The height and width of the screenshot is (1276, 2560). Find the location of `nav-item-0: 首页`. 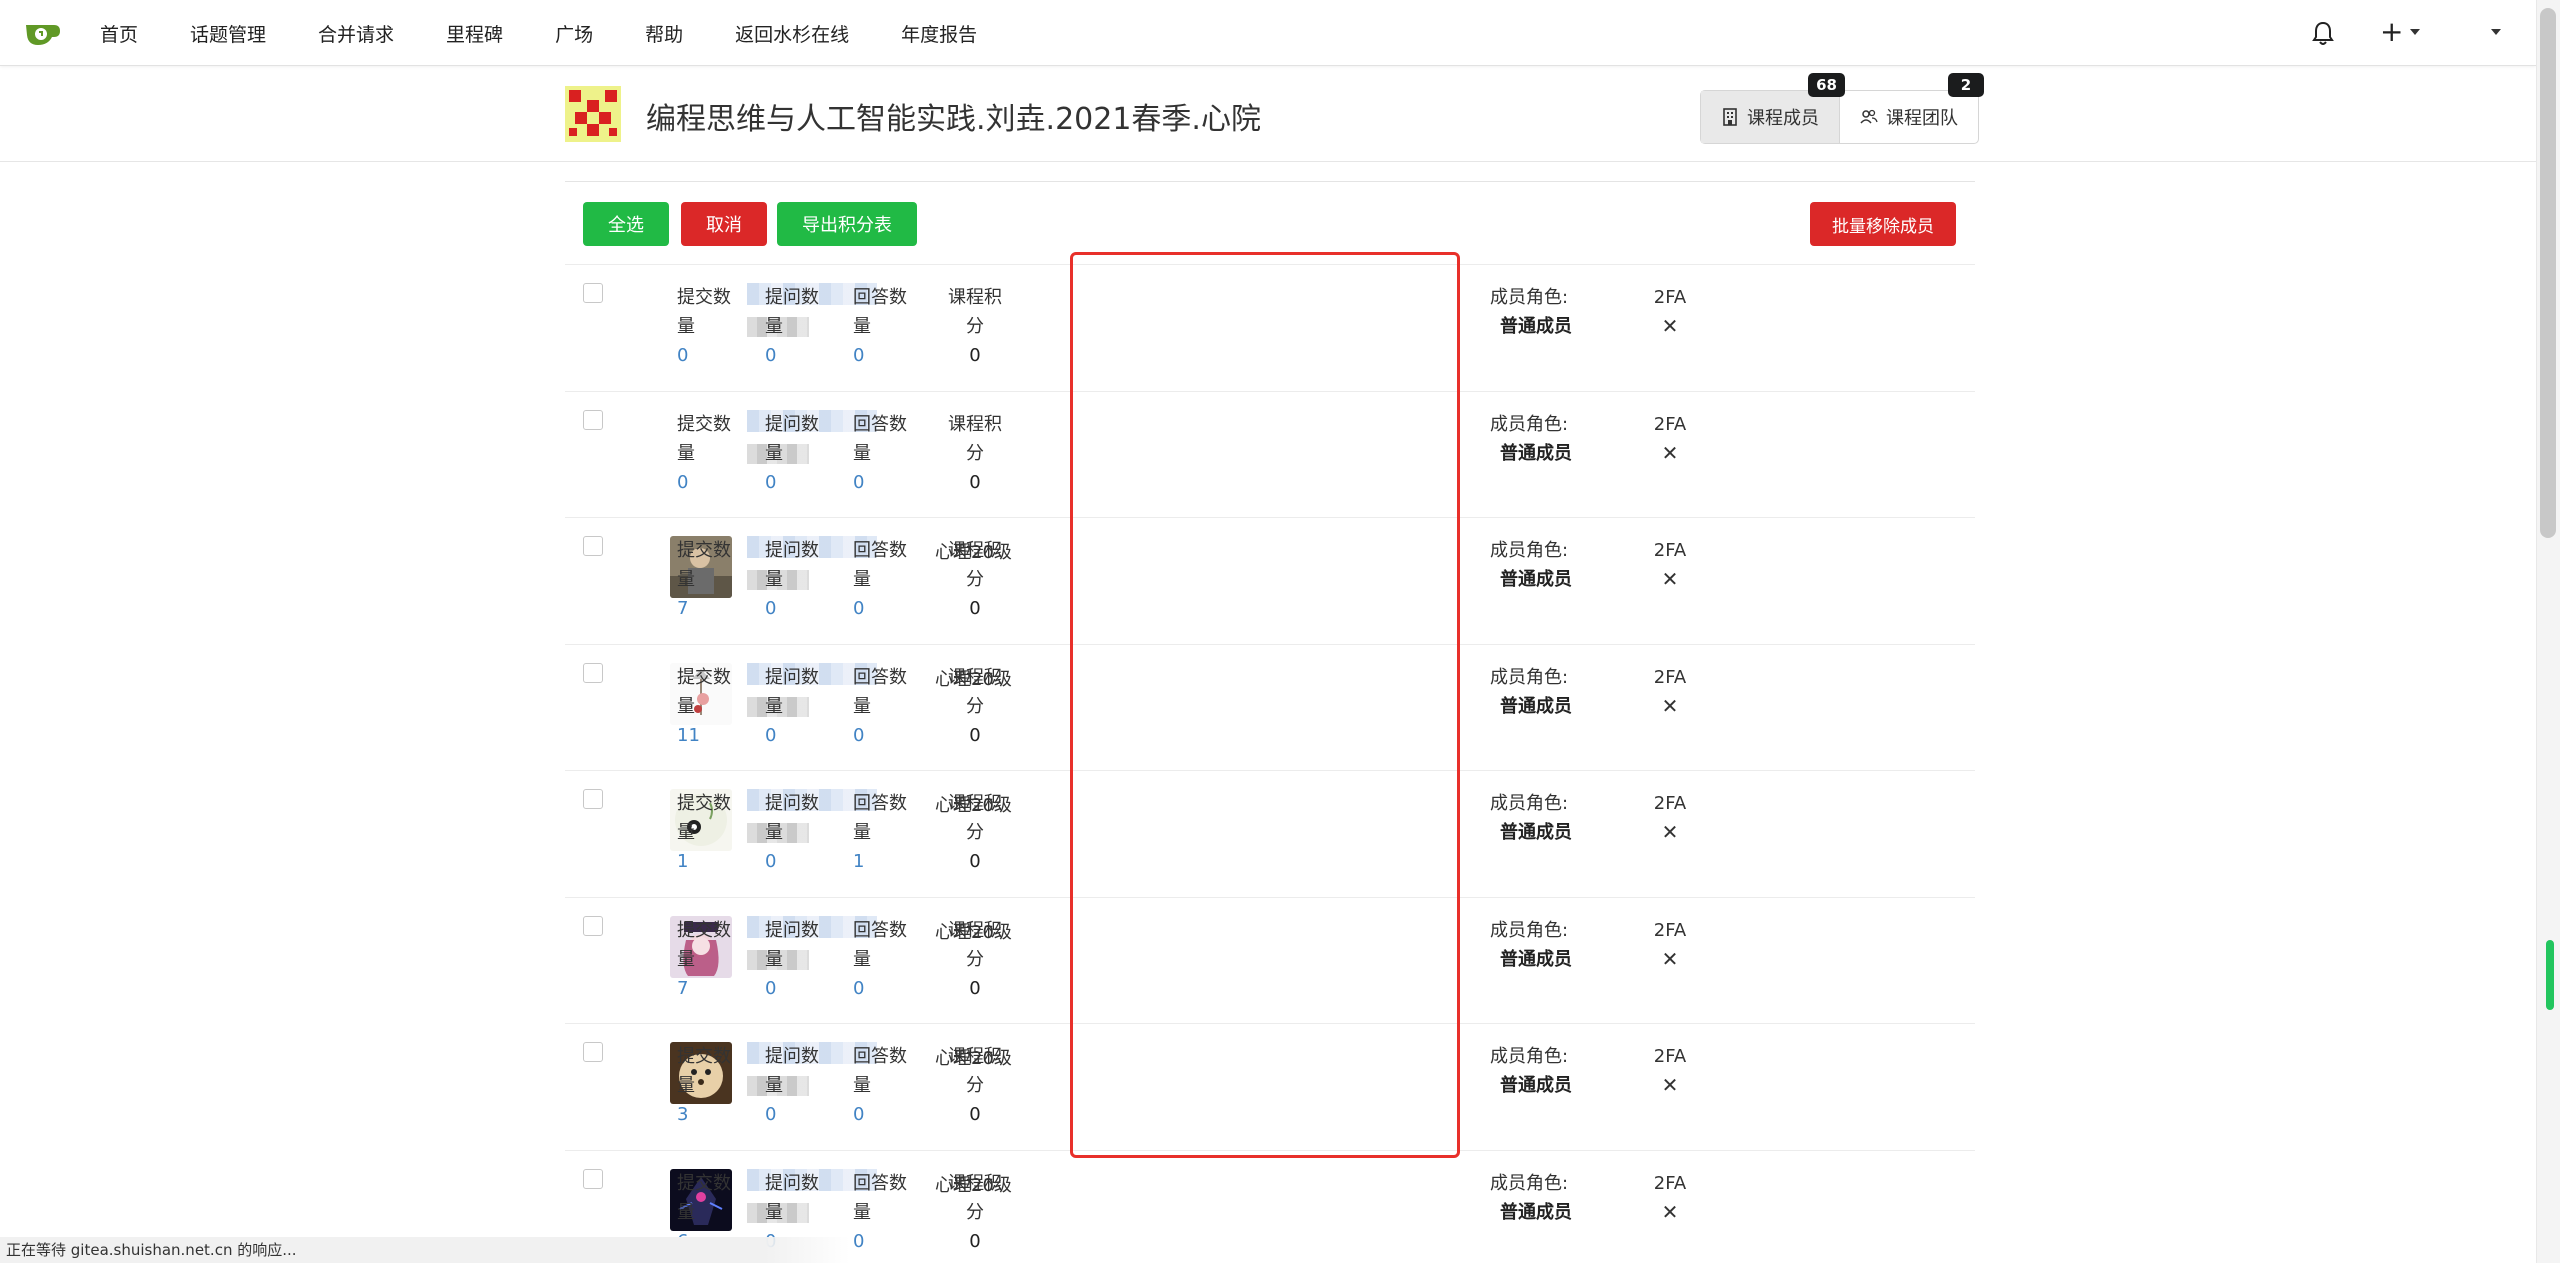

nav-item-0: 首页 is located at coordinates (119, 33).